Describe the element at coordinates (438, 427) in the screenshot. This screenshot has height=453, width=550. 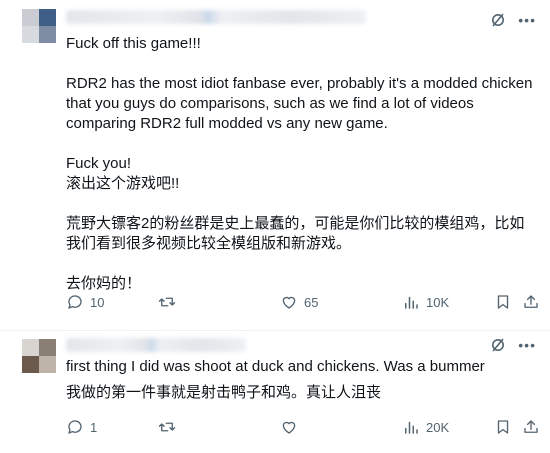
I see `views-count: 20K` at that location.